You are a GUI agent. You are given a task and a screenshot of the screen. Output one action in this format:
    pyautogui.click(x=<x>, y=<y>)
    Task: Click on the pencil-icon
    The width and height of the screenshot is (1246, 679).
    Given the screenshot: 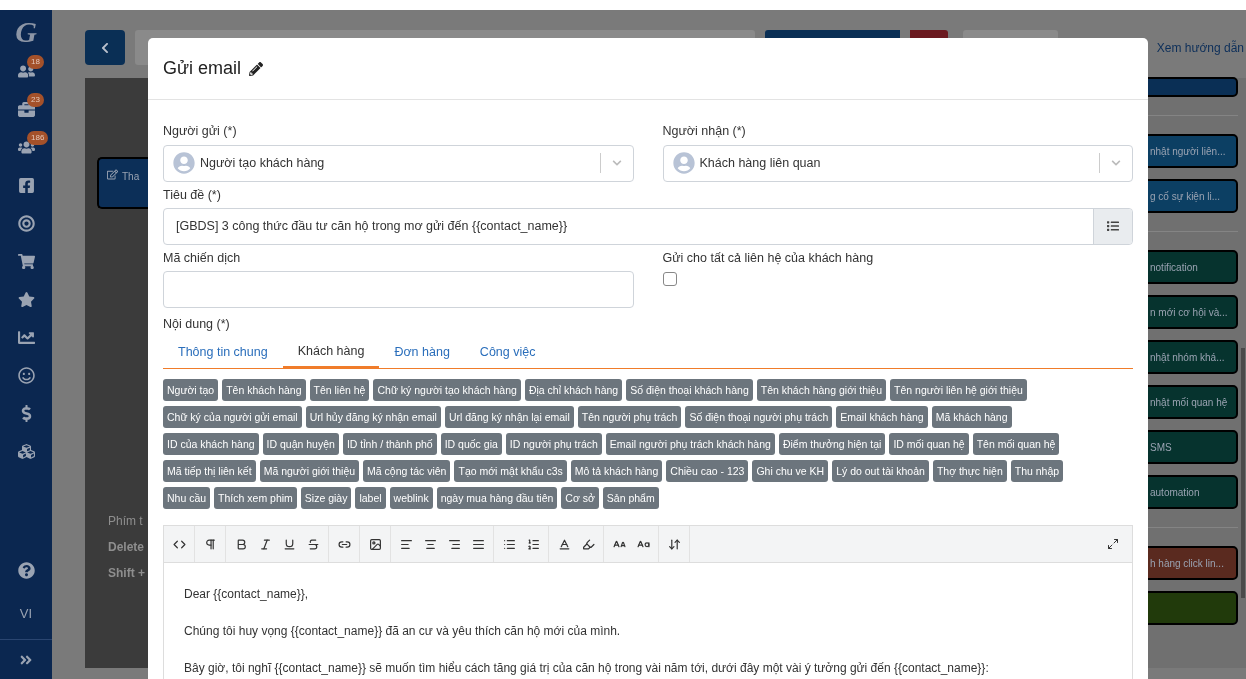 What is the action you would take?
    pyautogui.click(x=256, y=68)
    